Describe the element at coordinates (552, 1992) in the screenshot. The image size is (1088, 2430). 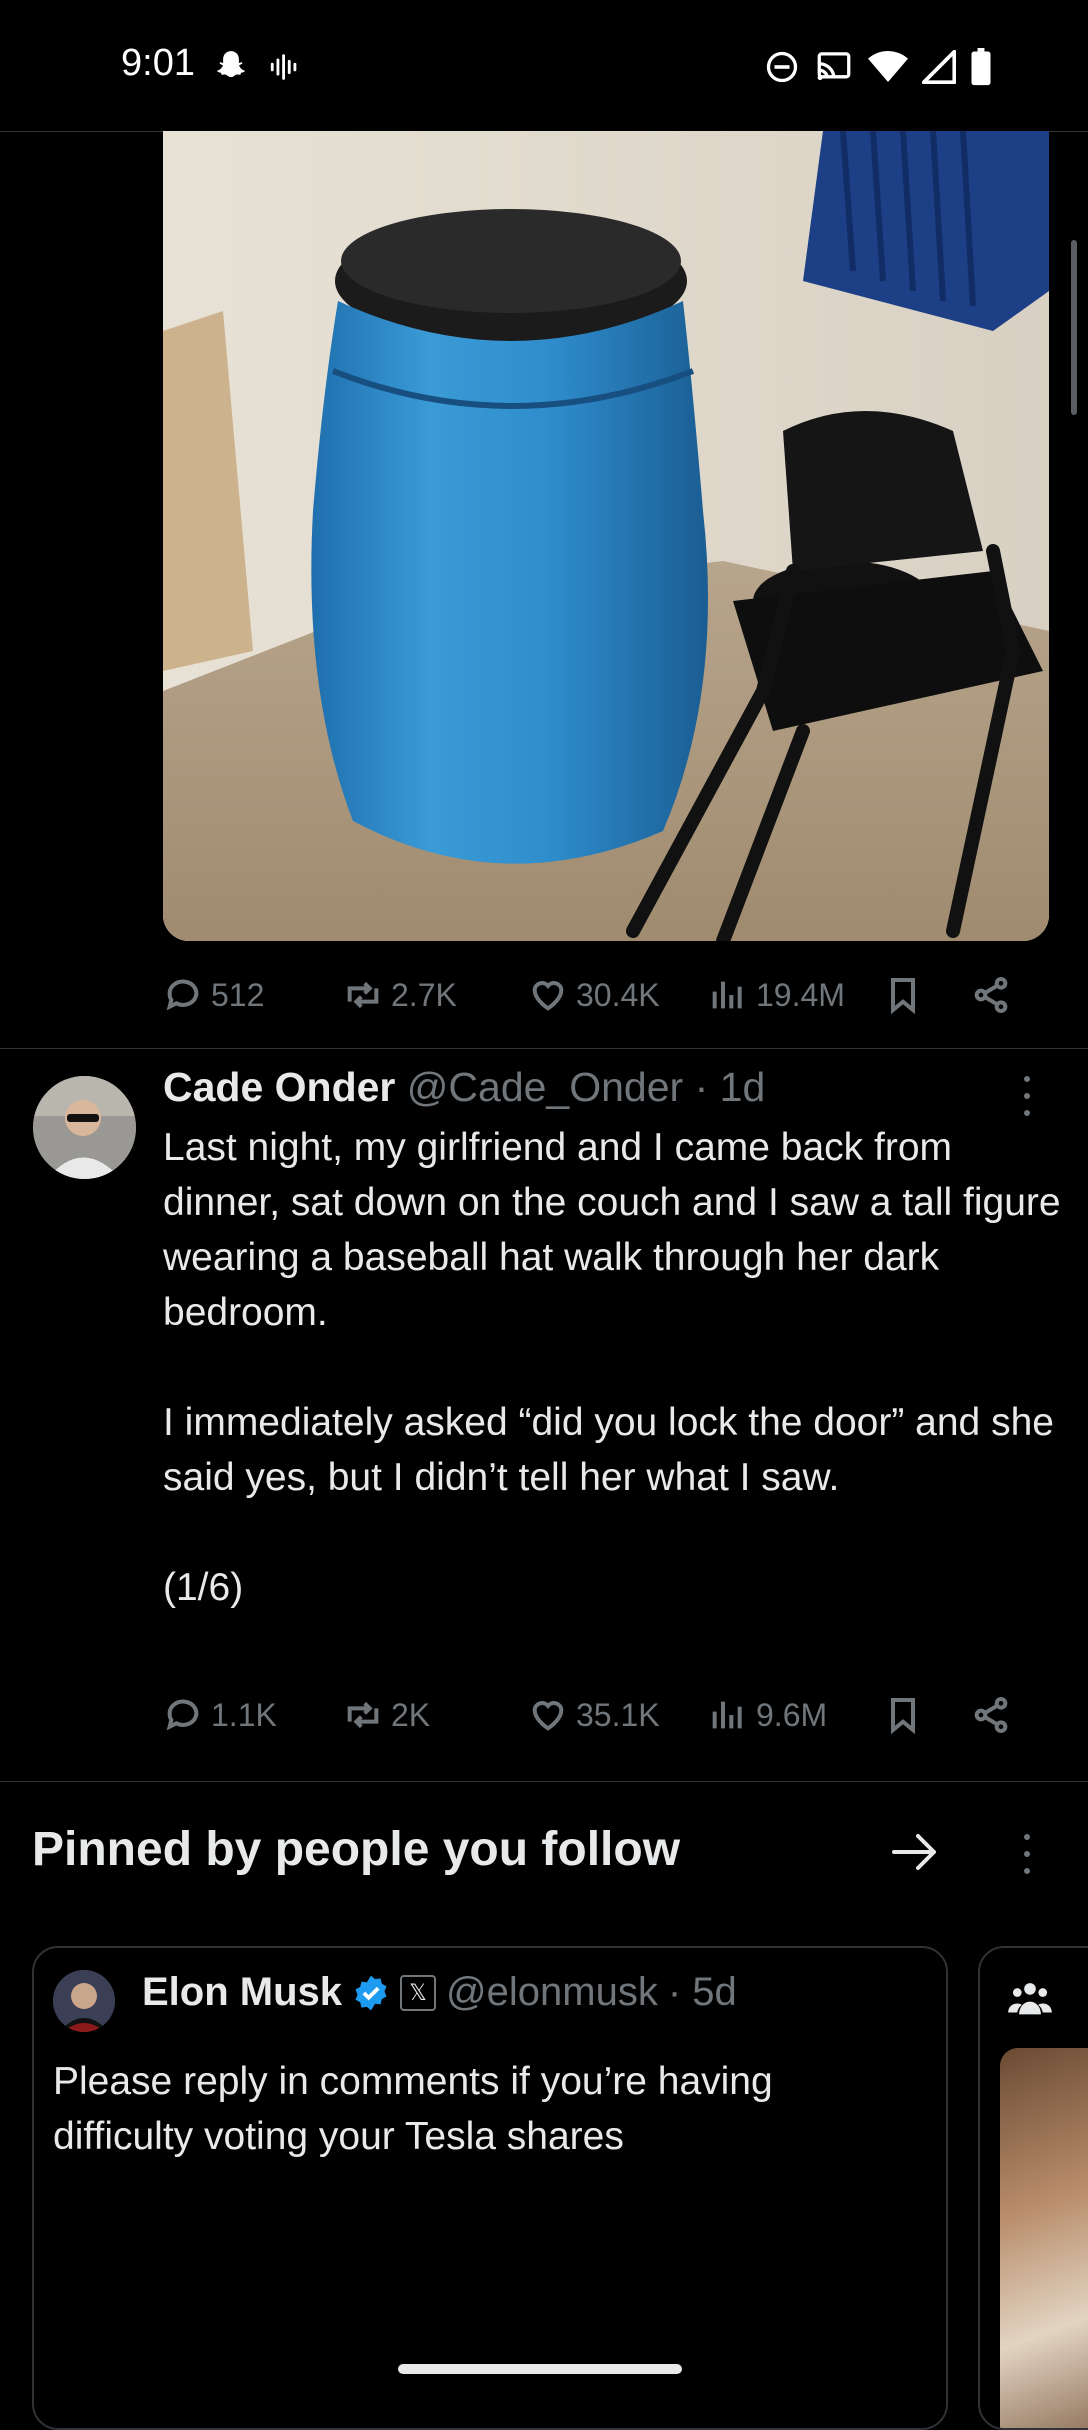
I see `card-author-handle: @elonmusk` at that location.